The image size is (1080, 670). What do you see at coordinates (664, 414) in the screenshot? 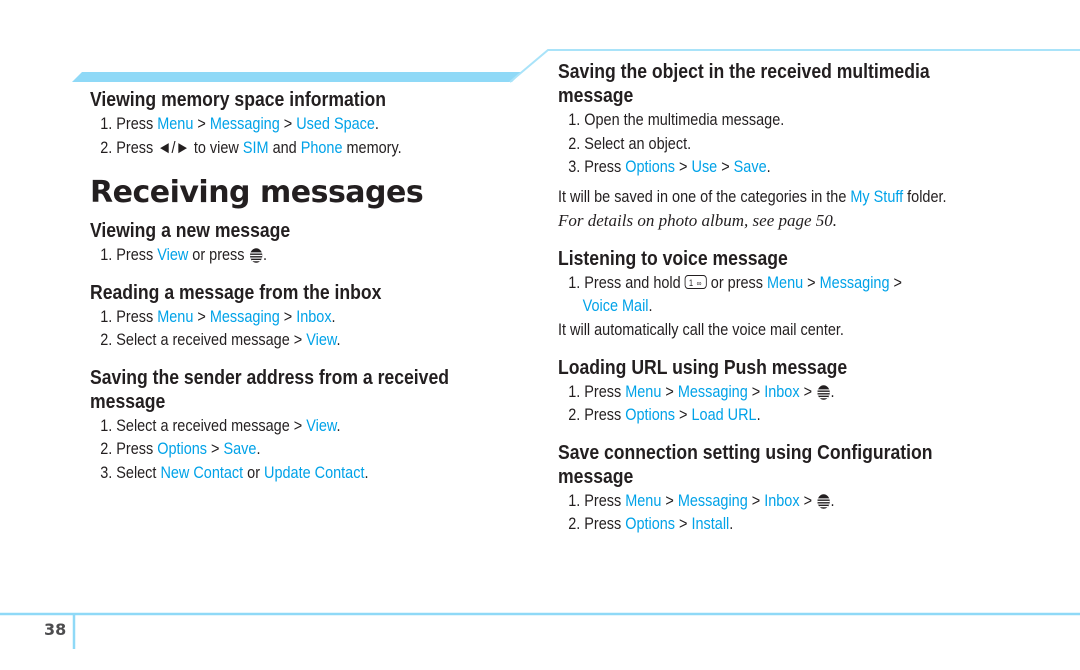
I see `push-step-2: 2. Press Options > Load URL.` at bounding box center [664, 414].